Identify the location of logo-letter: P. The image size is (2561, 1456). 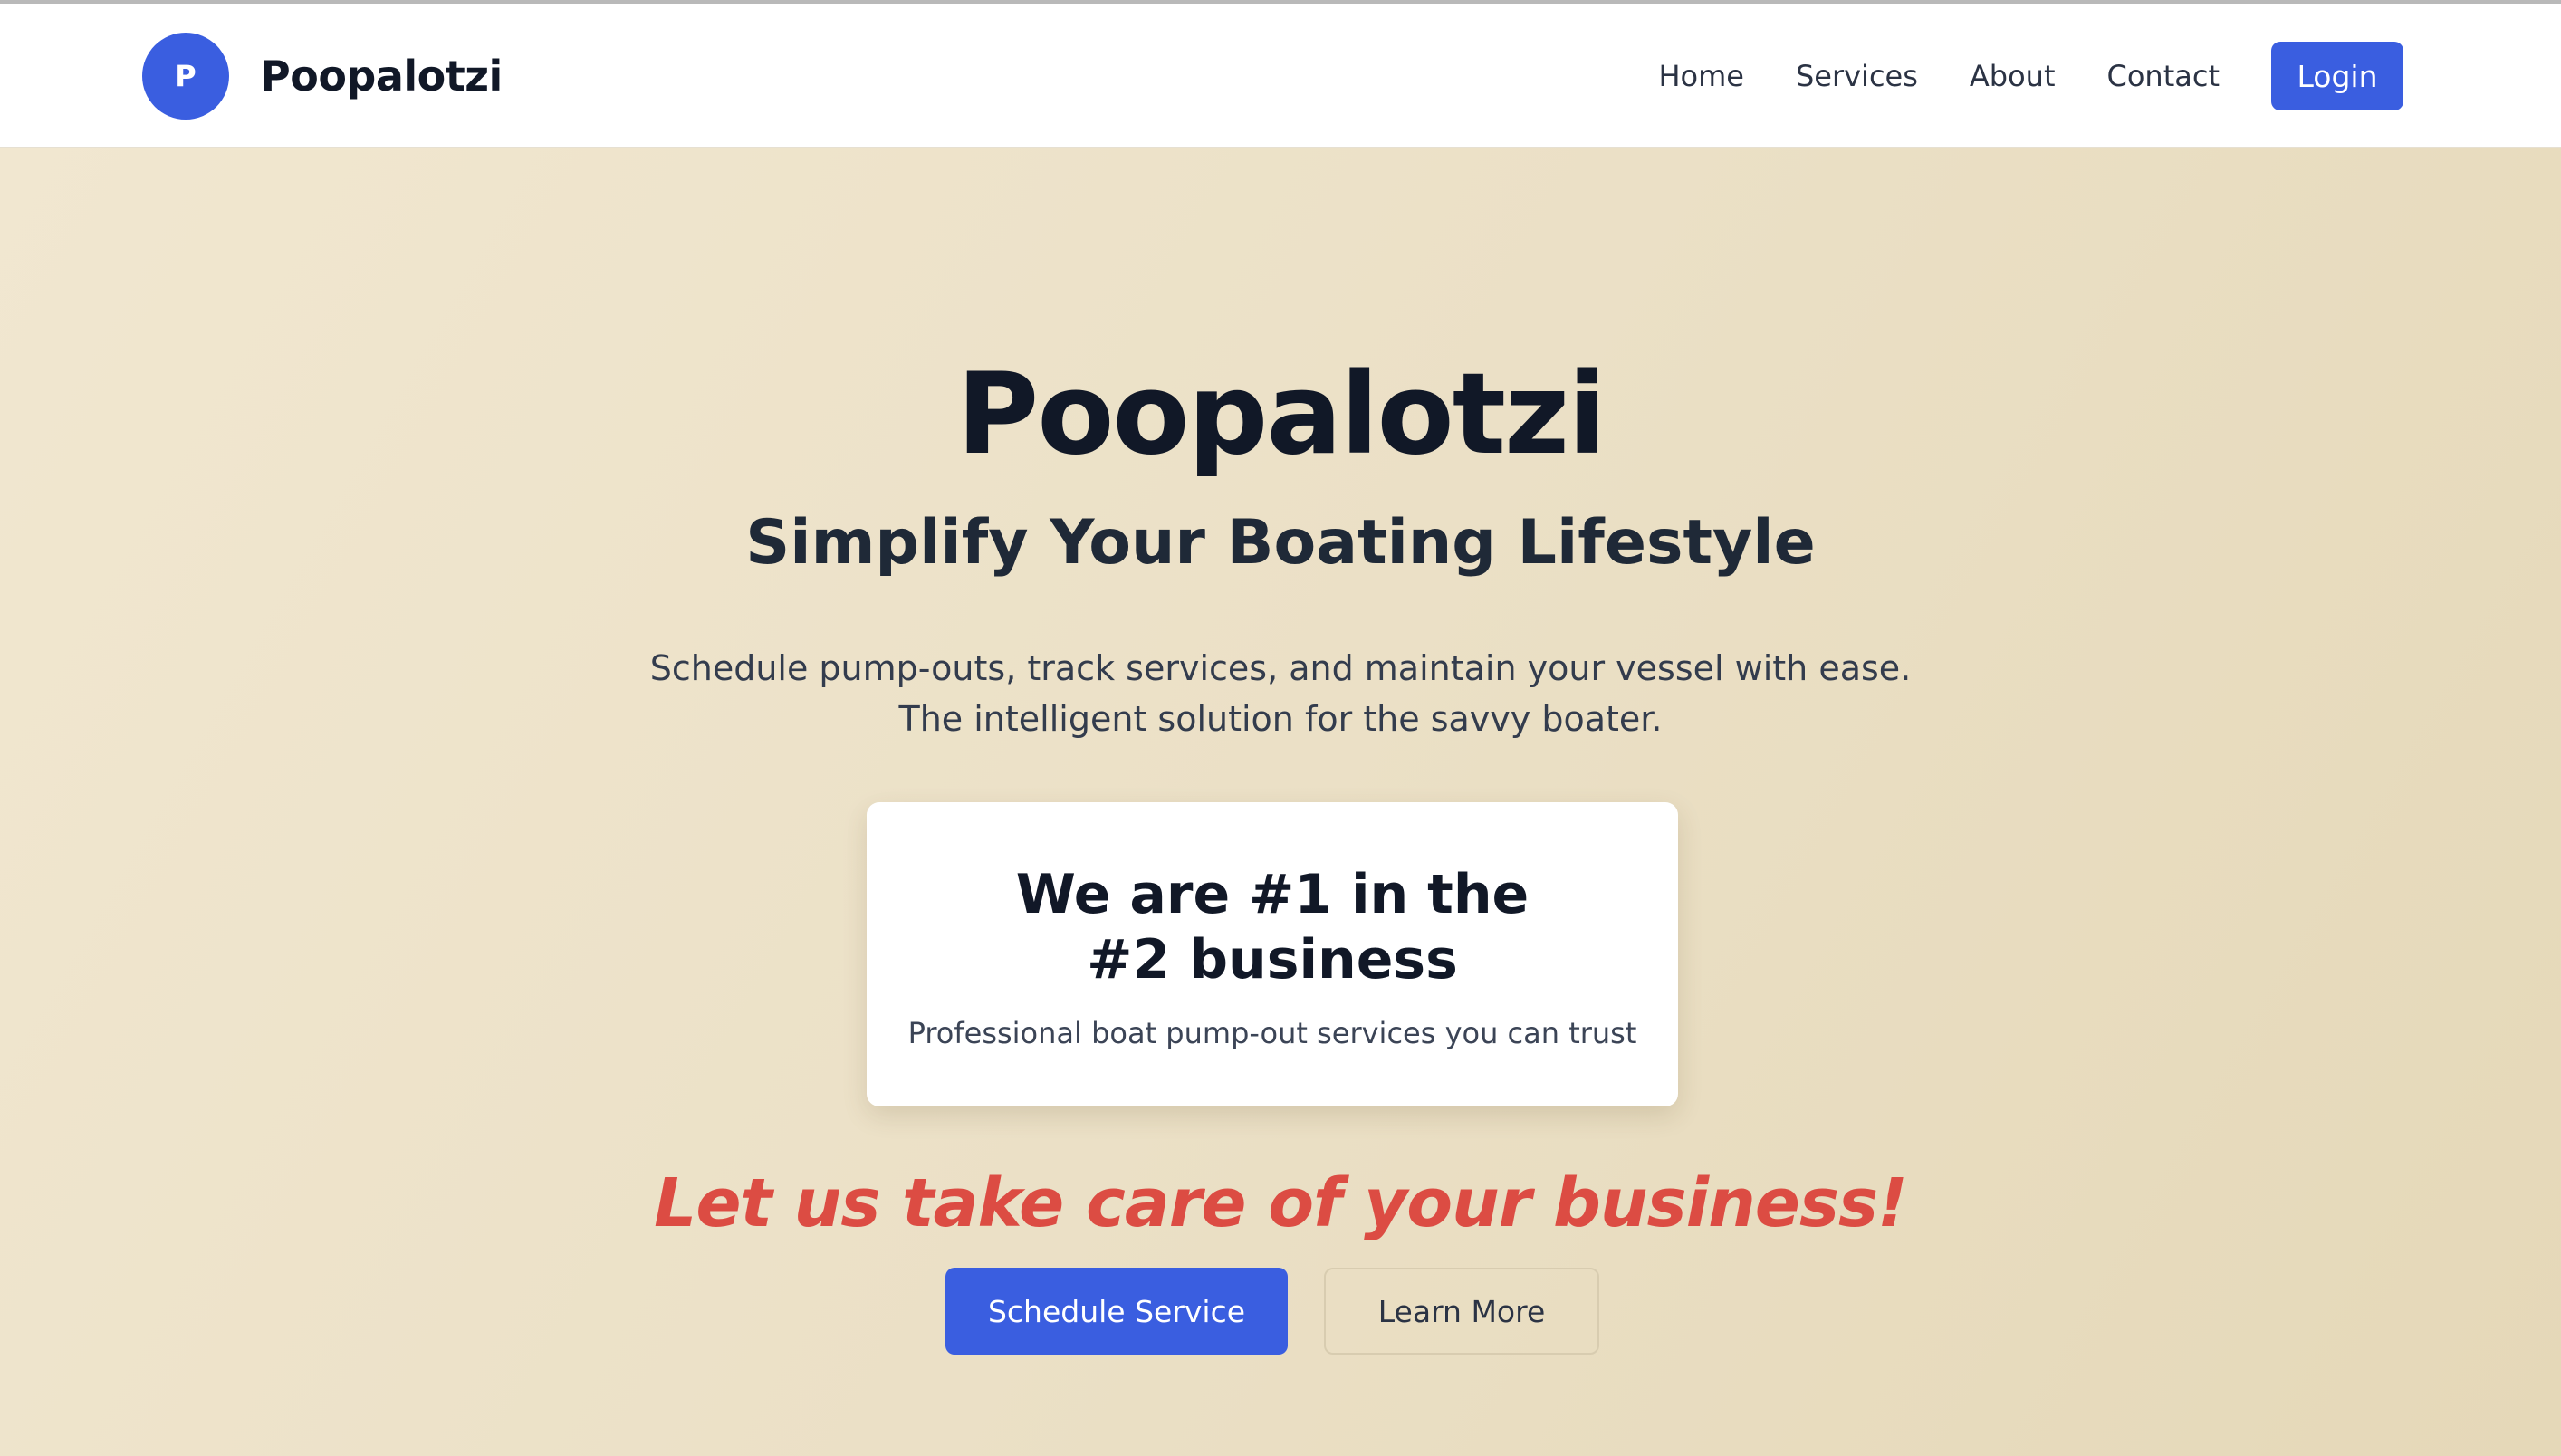
(186, 76).